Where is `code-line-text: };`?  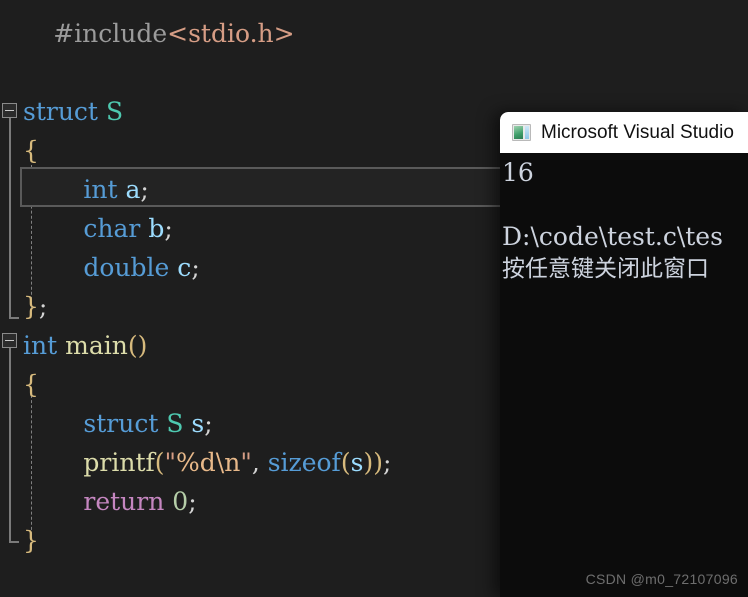 code-line-text: }; is located at coordinates (35, 306).